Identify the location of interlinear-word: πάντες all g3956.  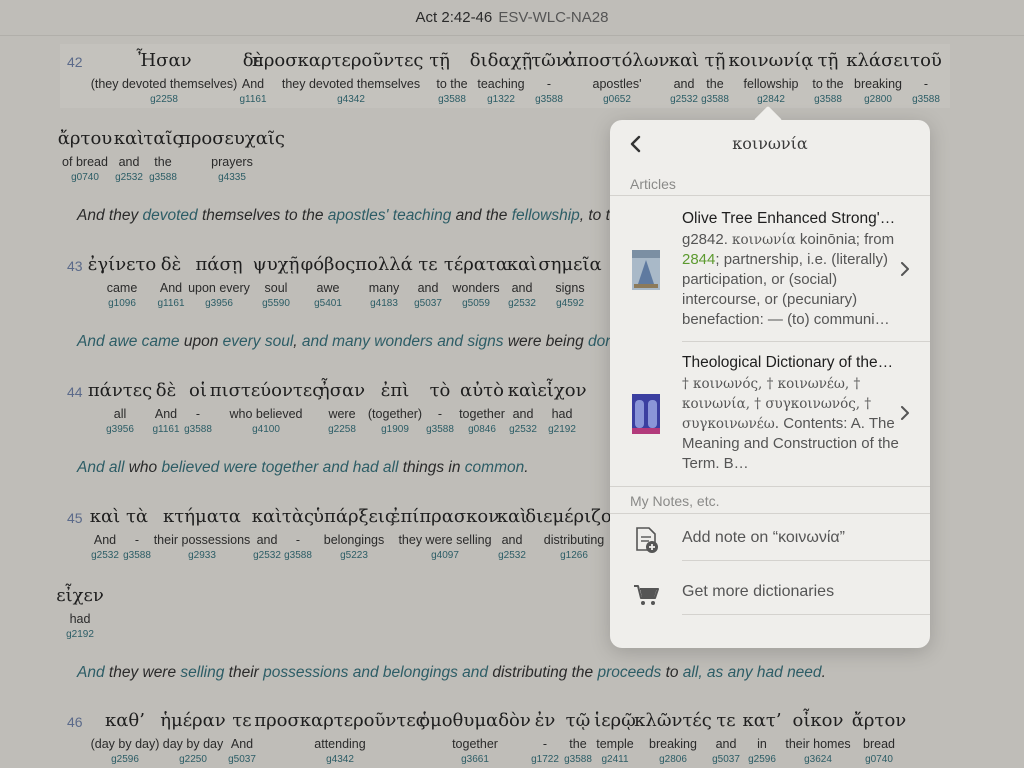
(120, 408).